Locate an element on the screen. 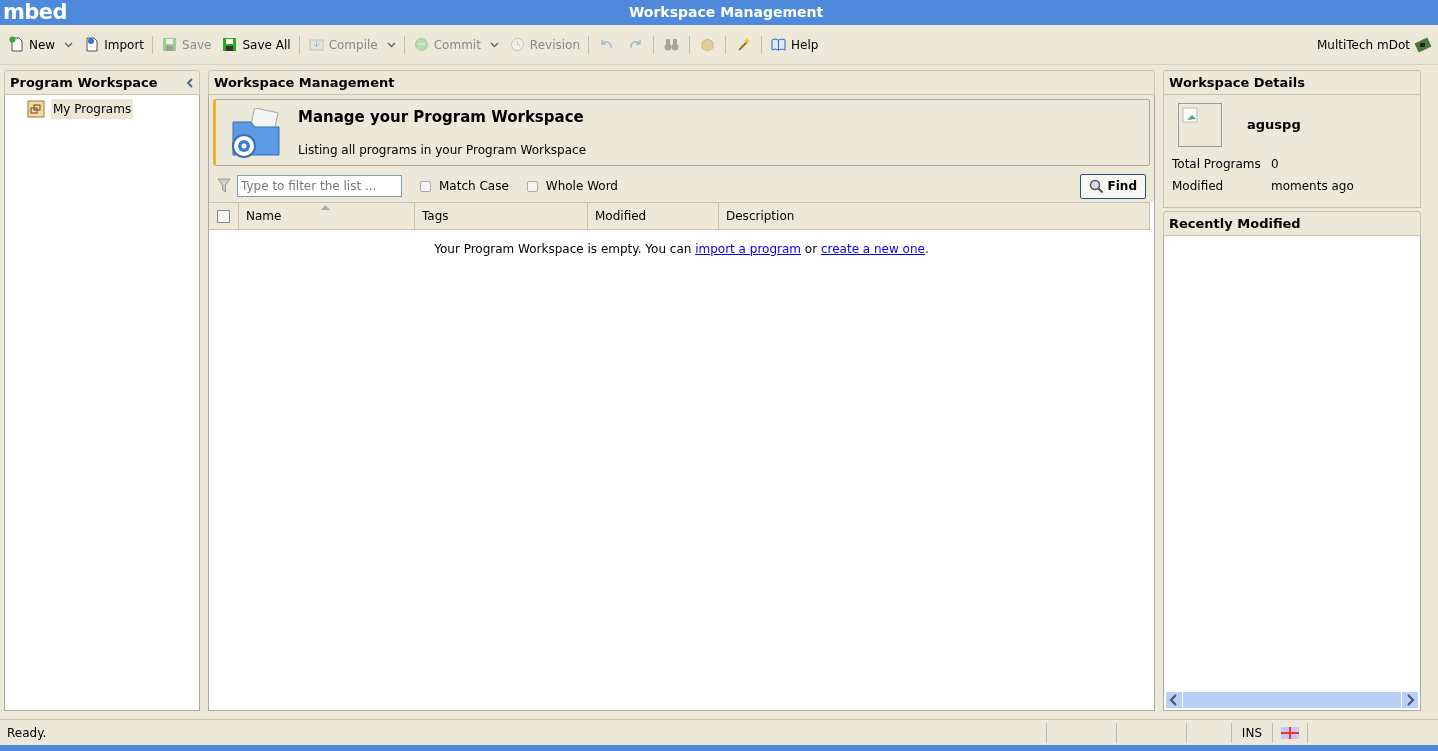 Image resolution: width=1438 pixels, height=751 pixels. panel-title: Recently Modified is located at coordinates (1235, 223).